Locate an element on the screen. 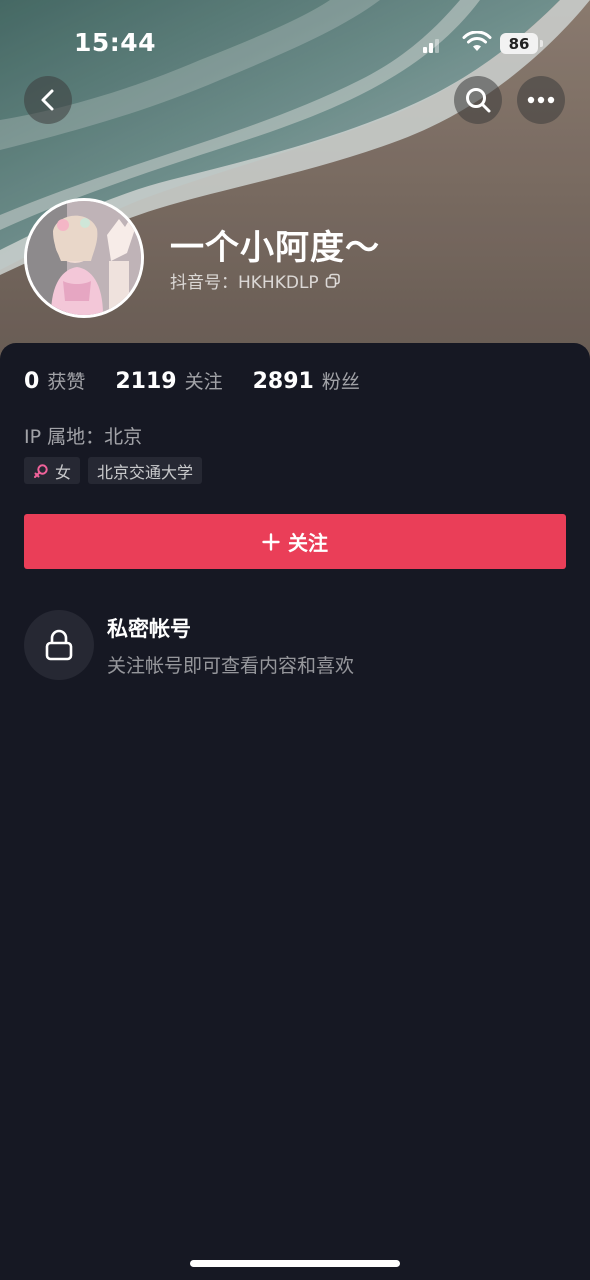 Image resolution: width=590 pixels, height=1280 pixels. wifi-icon is located at coordinates (477, 41).